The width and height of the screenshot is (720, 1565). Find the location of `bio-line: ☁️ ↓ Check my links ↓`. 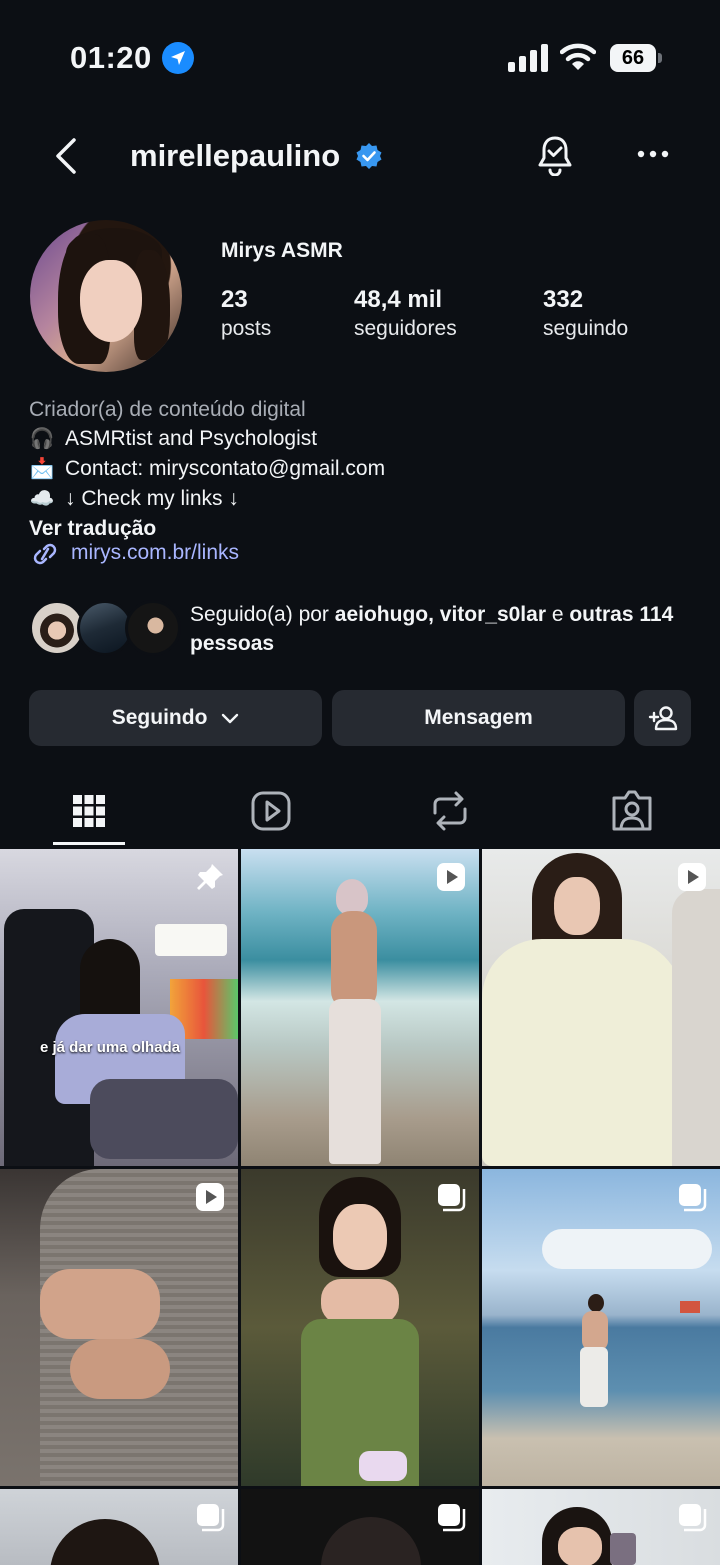

bio-line: ☁️ ↓ Check my links ↓ is located at coordinates (359, 499).